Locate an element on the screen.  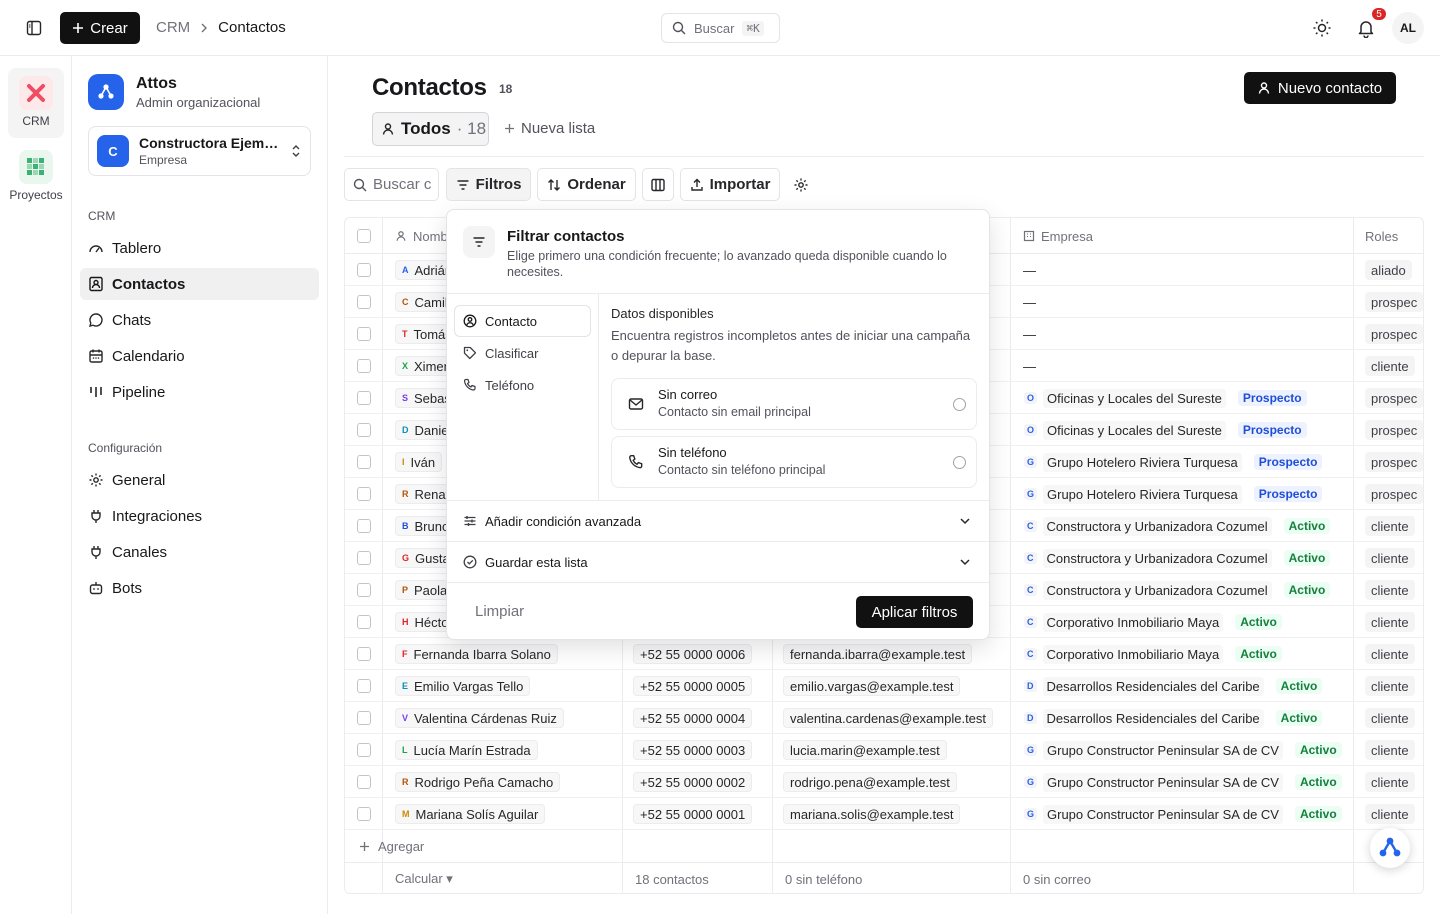
sidebar-item-chats: Chats is located at coordinates (199, 320).